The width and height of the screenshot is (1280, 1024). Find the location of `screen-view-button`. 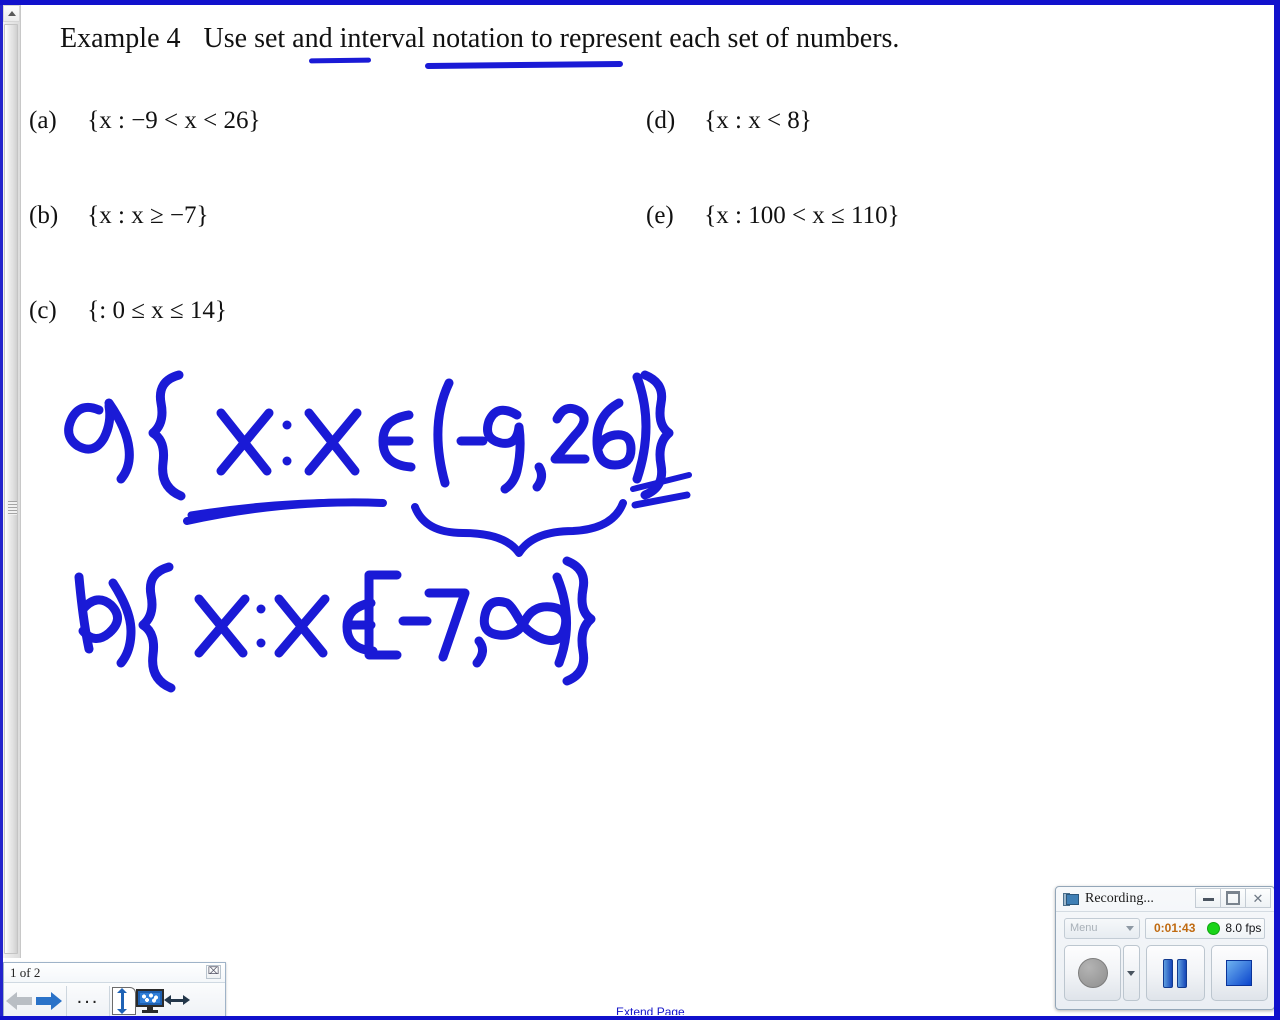

screen-view-button is located at coordinates (150, 1001).